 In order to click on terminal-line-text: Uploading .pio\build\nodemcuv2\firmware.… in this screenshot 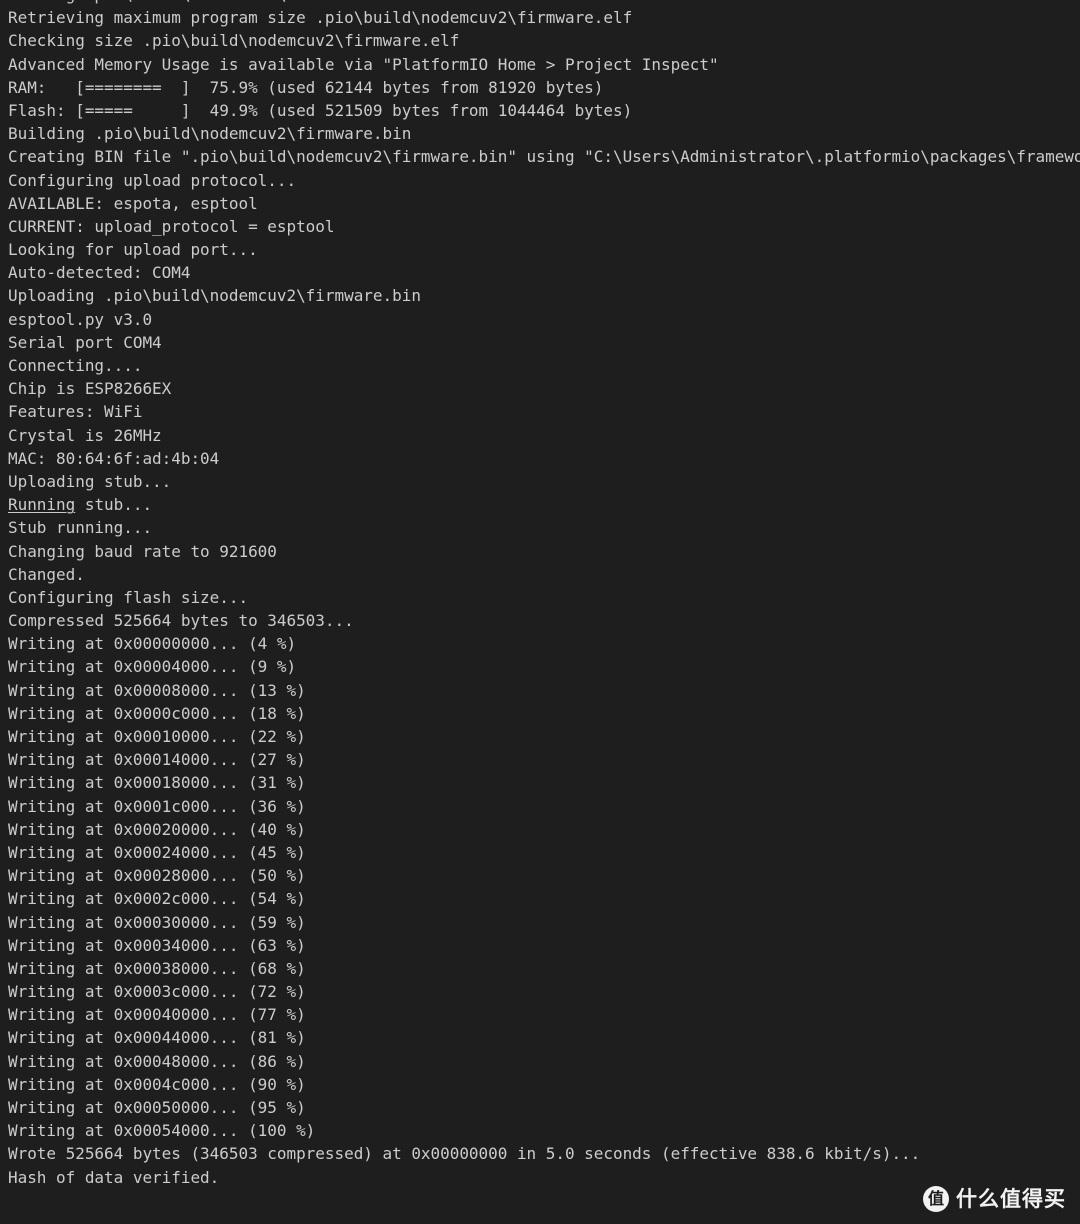, I will do `click(214, 296)`.